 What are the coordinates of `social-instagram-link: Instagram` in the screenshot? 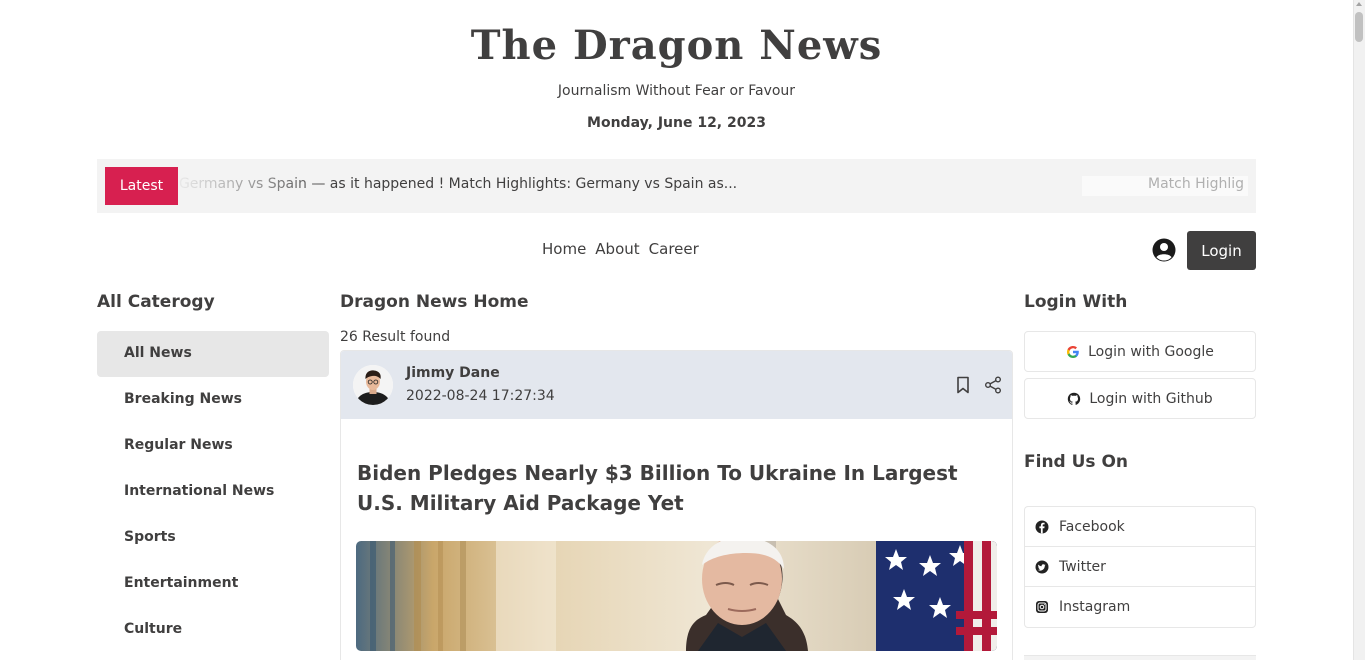 It's located at (1140, 607).